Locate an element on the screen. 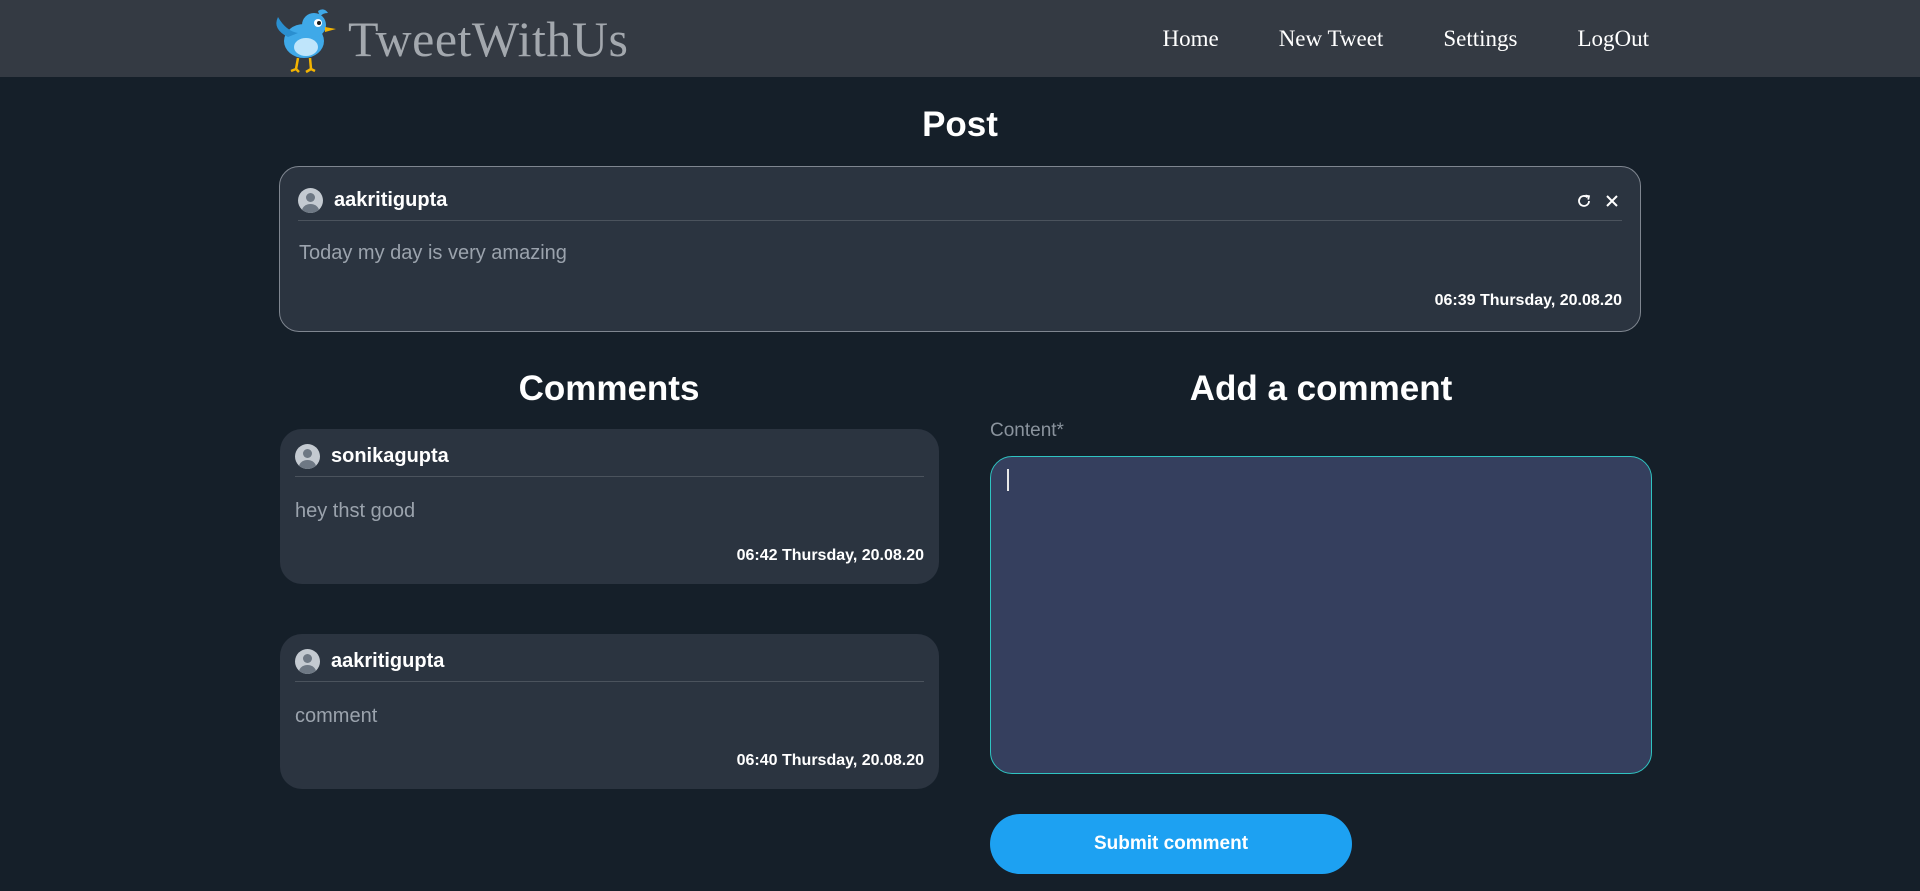 Image resolution: width=1920 pixels, height=891 pixels. post-heading: Post is located at coordinates (960, 124).